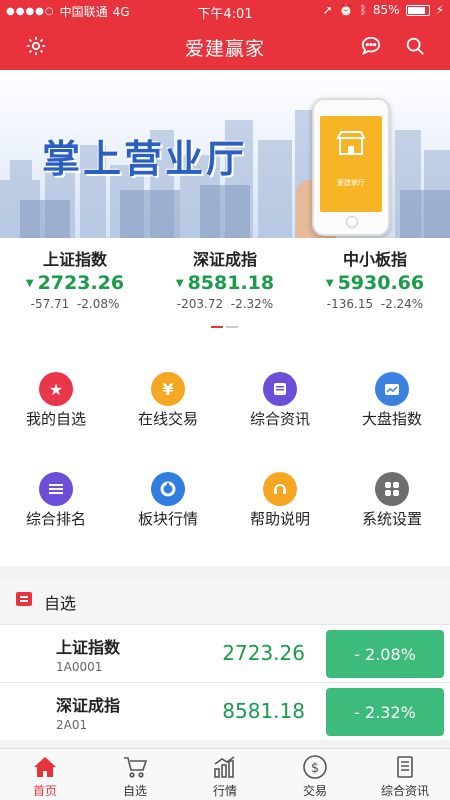  What do you see at coordinates (168, 389) in the screenshot?
I see `yen-icon: ¥` at bounding box center [168, 389].